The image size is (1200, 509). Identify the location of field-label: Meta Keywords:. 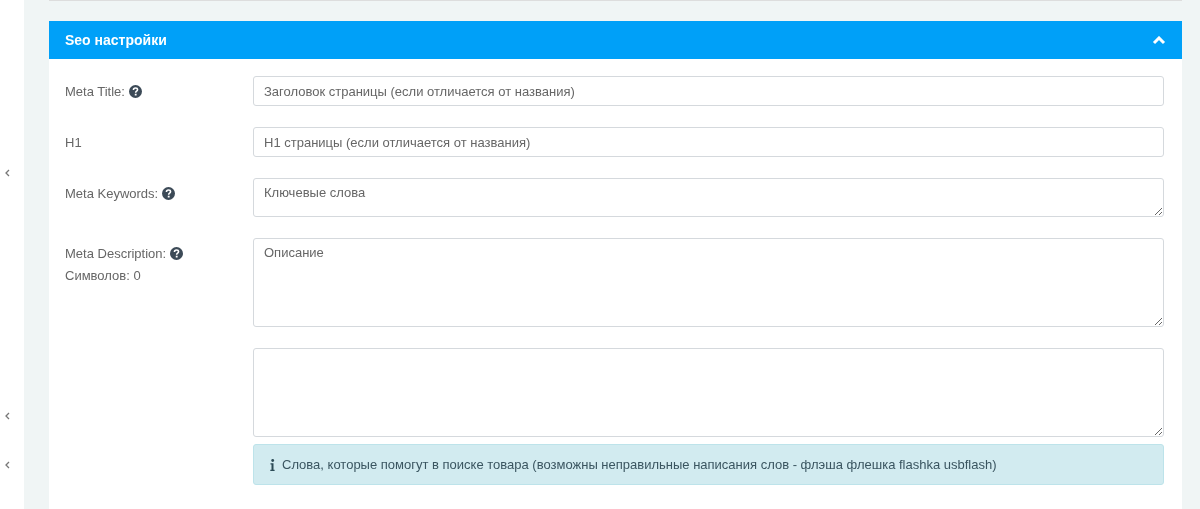
(112, 193).